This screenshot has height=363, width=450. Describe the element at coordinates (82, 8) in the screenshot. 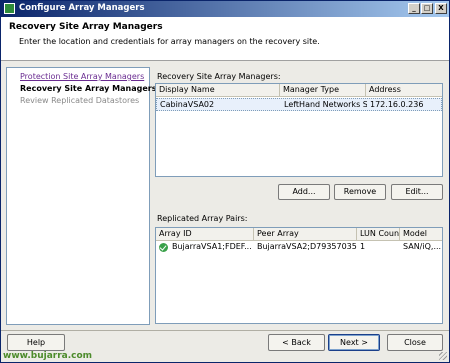

I see `window-title: Configure Array Managers` at that location.